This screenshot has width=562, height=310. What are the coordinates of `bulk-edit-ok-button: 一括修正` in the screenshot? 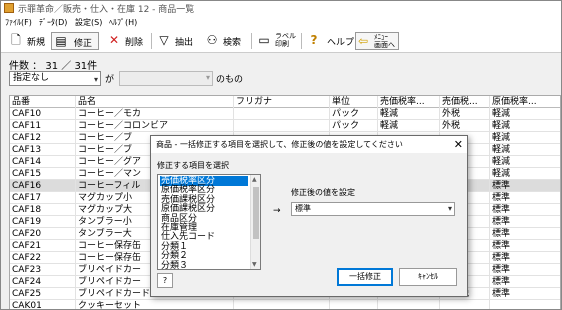 It's located at (365, 277).